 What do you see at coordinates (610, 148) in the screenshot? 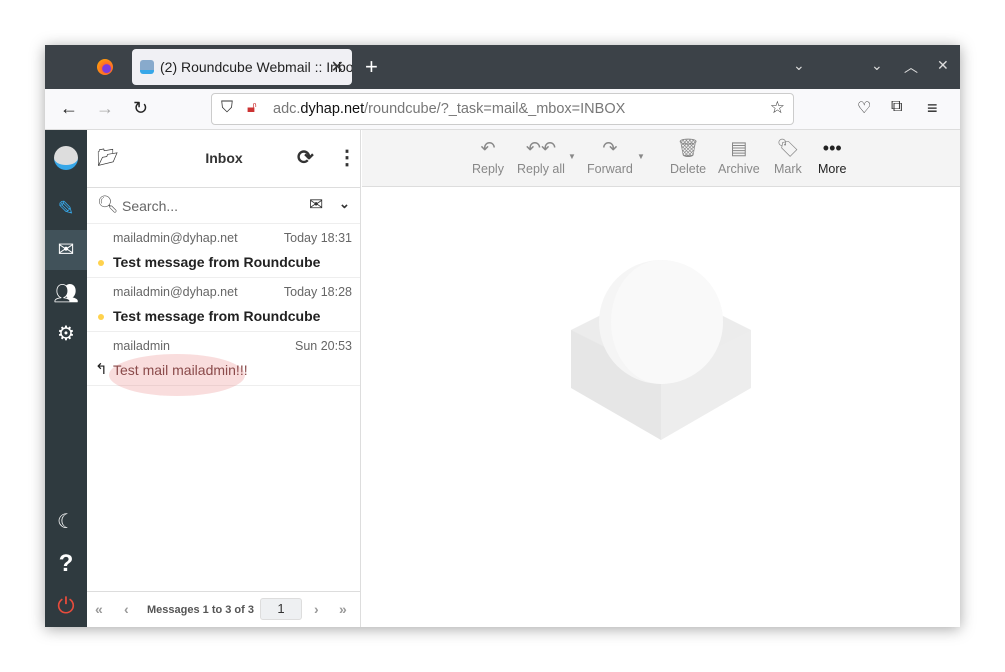
I see `forward-icon: ↷` at bounding box center [610, 148].